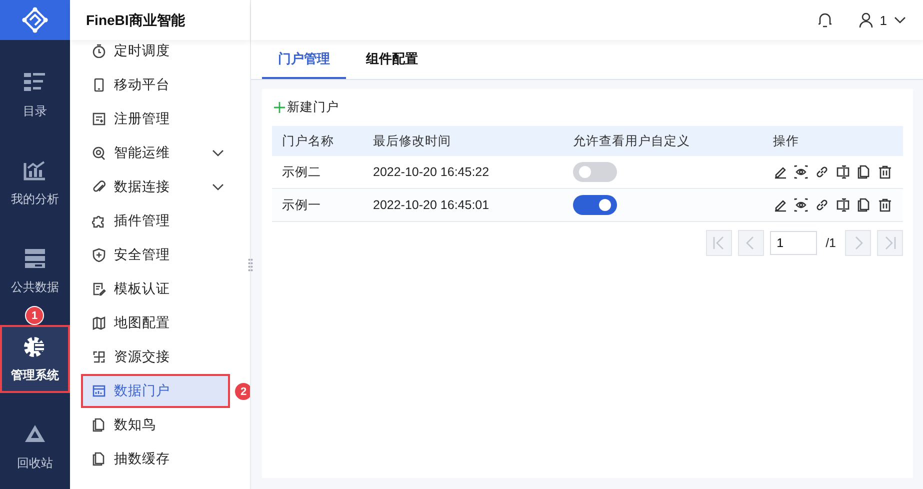 The width and height of the screenshot is (923, 489). I want to click on nav-item: 目录, so click(35, 95).